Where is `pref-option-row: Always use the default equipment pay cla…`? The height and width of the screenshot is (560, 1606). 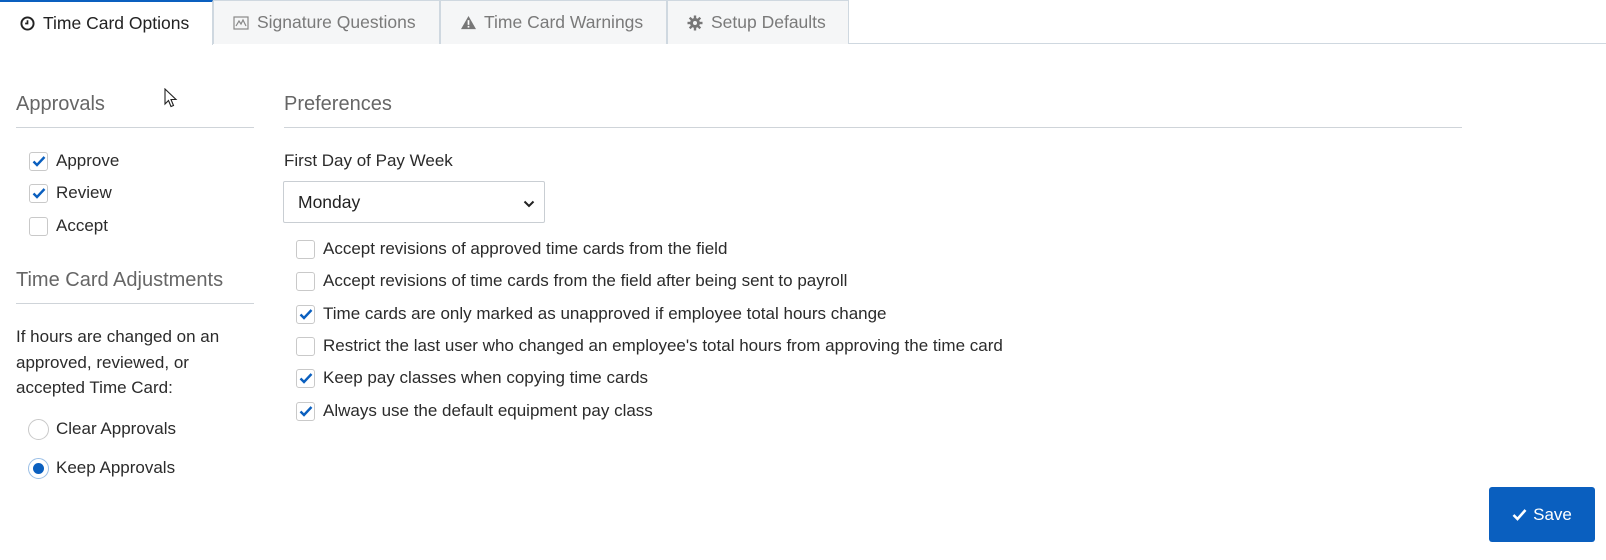
pref-option-row: Always use the default equipment pay cla… is located at coordinates (474, 411).